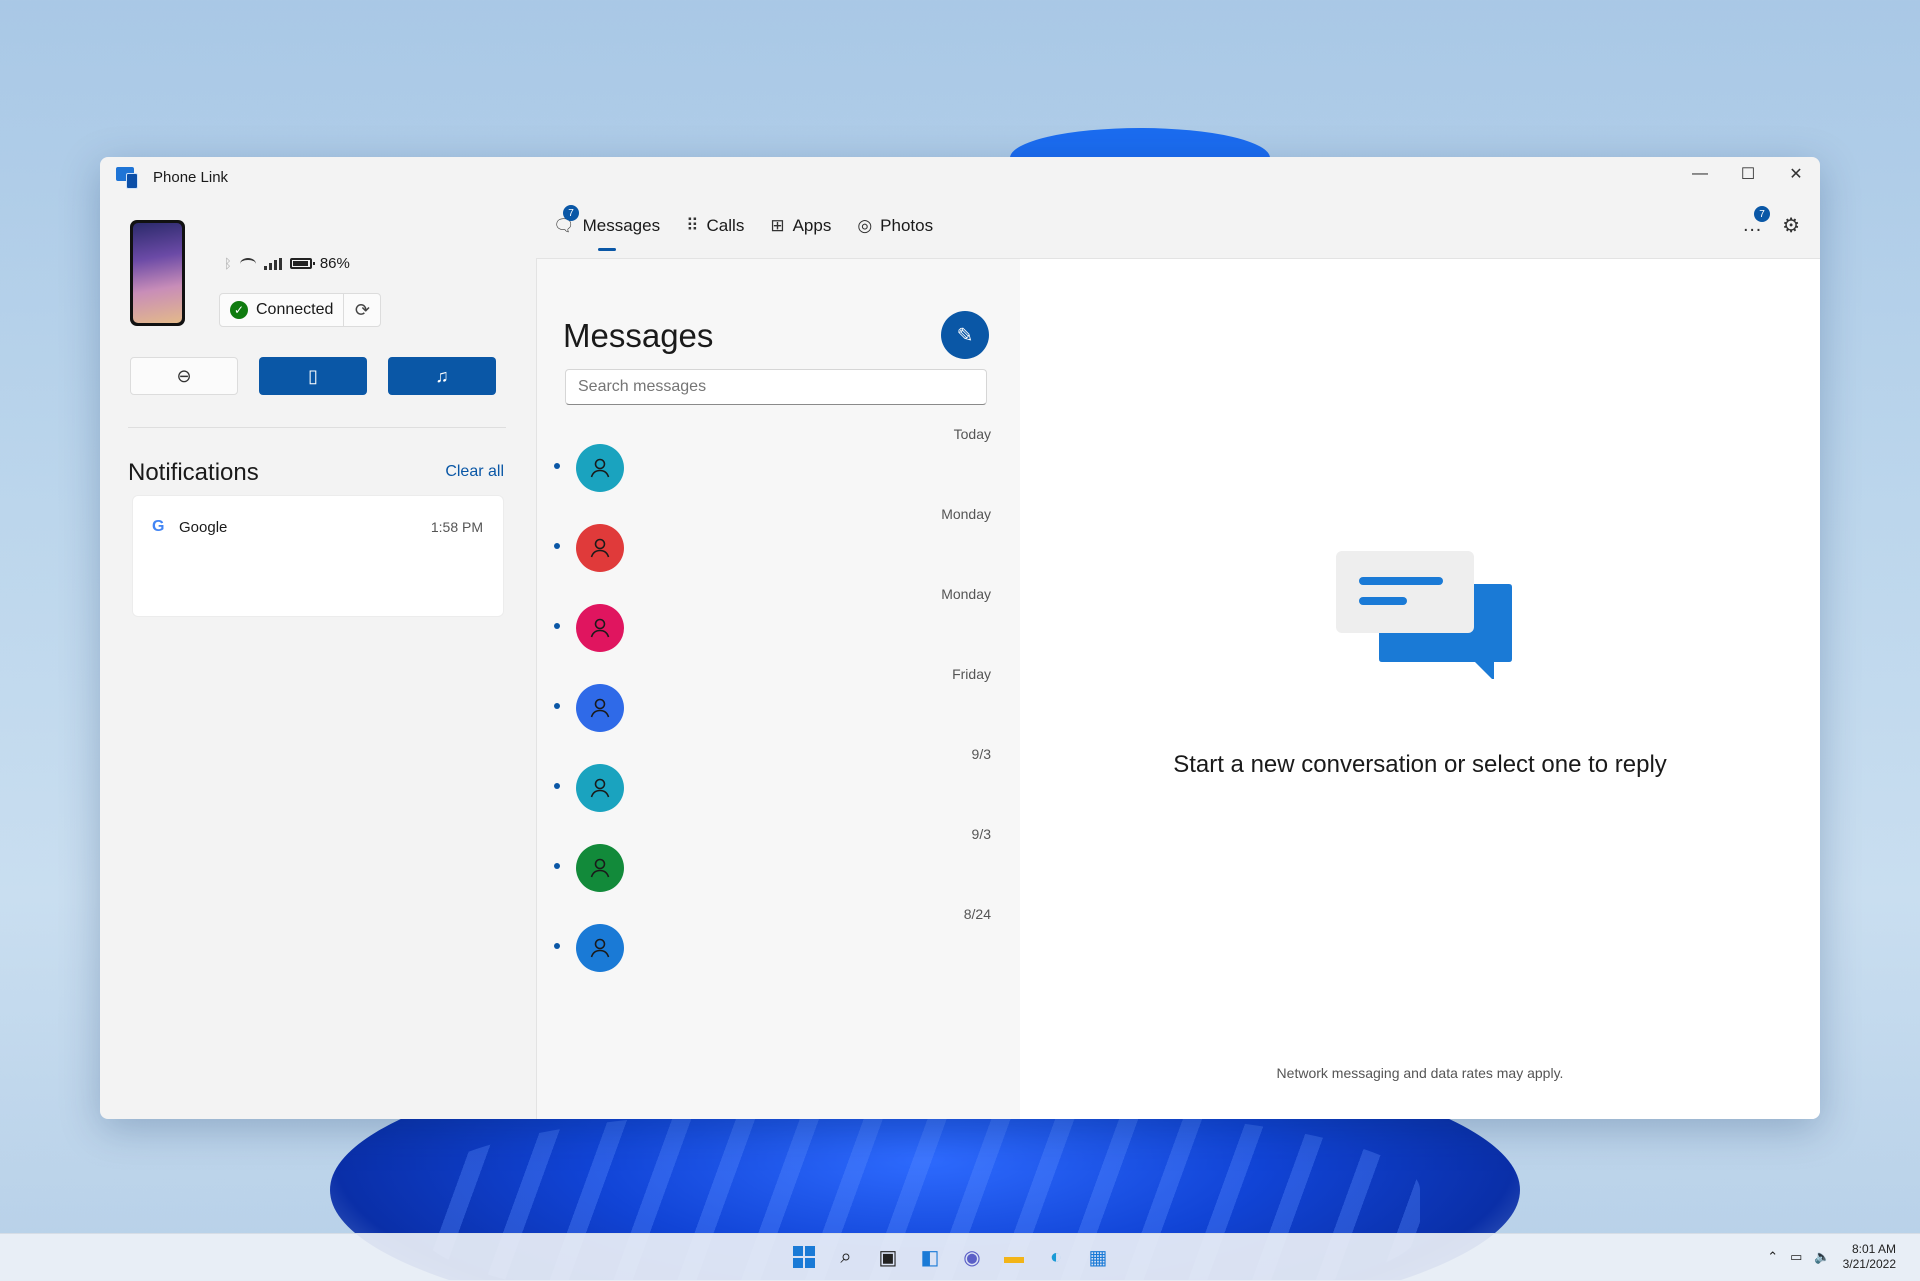  I want to click on search-button: ⌕, so click(846, 1257).